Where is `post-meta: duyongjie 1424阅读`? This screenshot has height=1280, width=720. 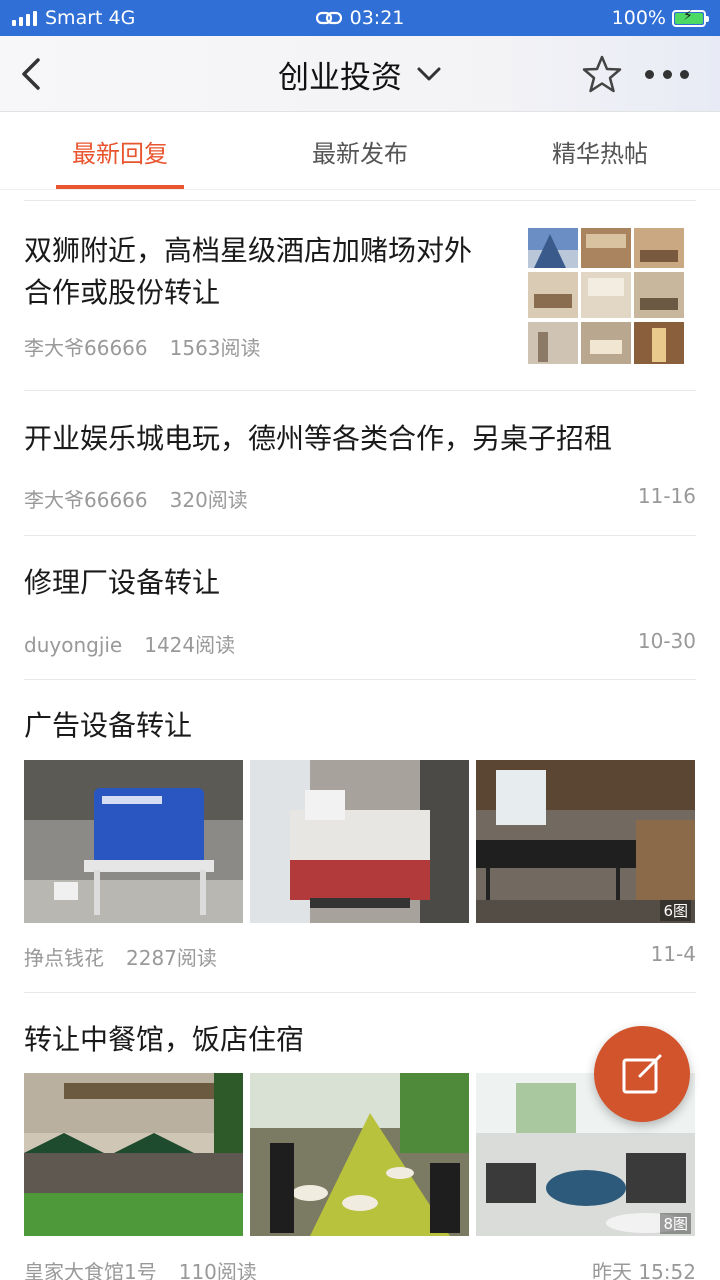 post-meta: duyongjie 1424阅读 is located at coordinates (129, 643).